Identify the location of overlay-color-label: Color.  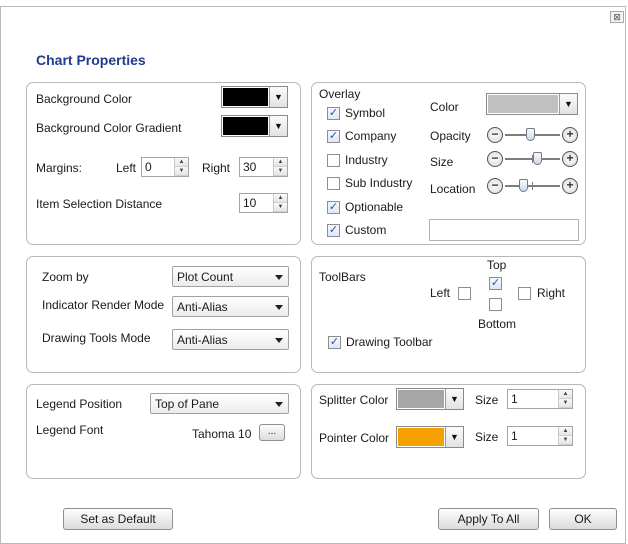
(444, 107).